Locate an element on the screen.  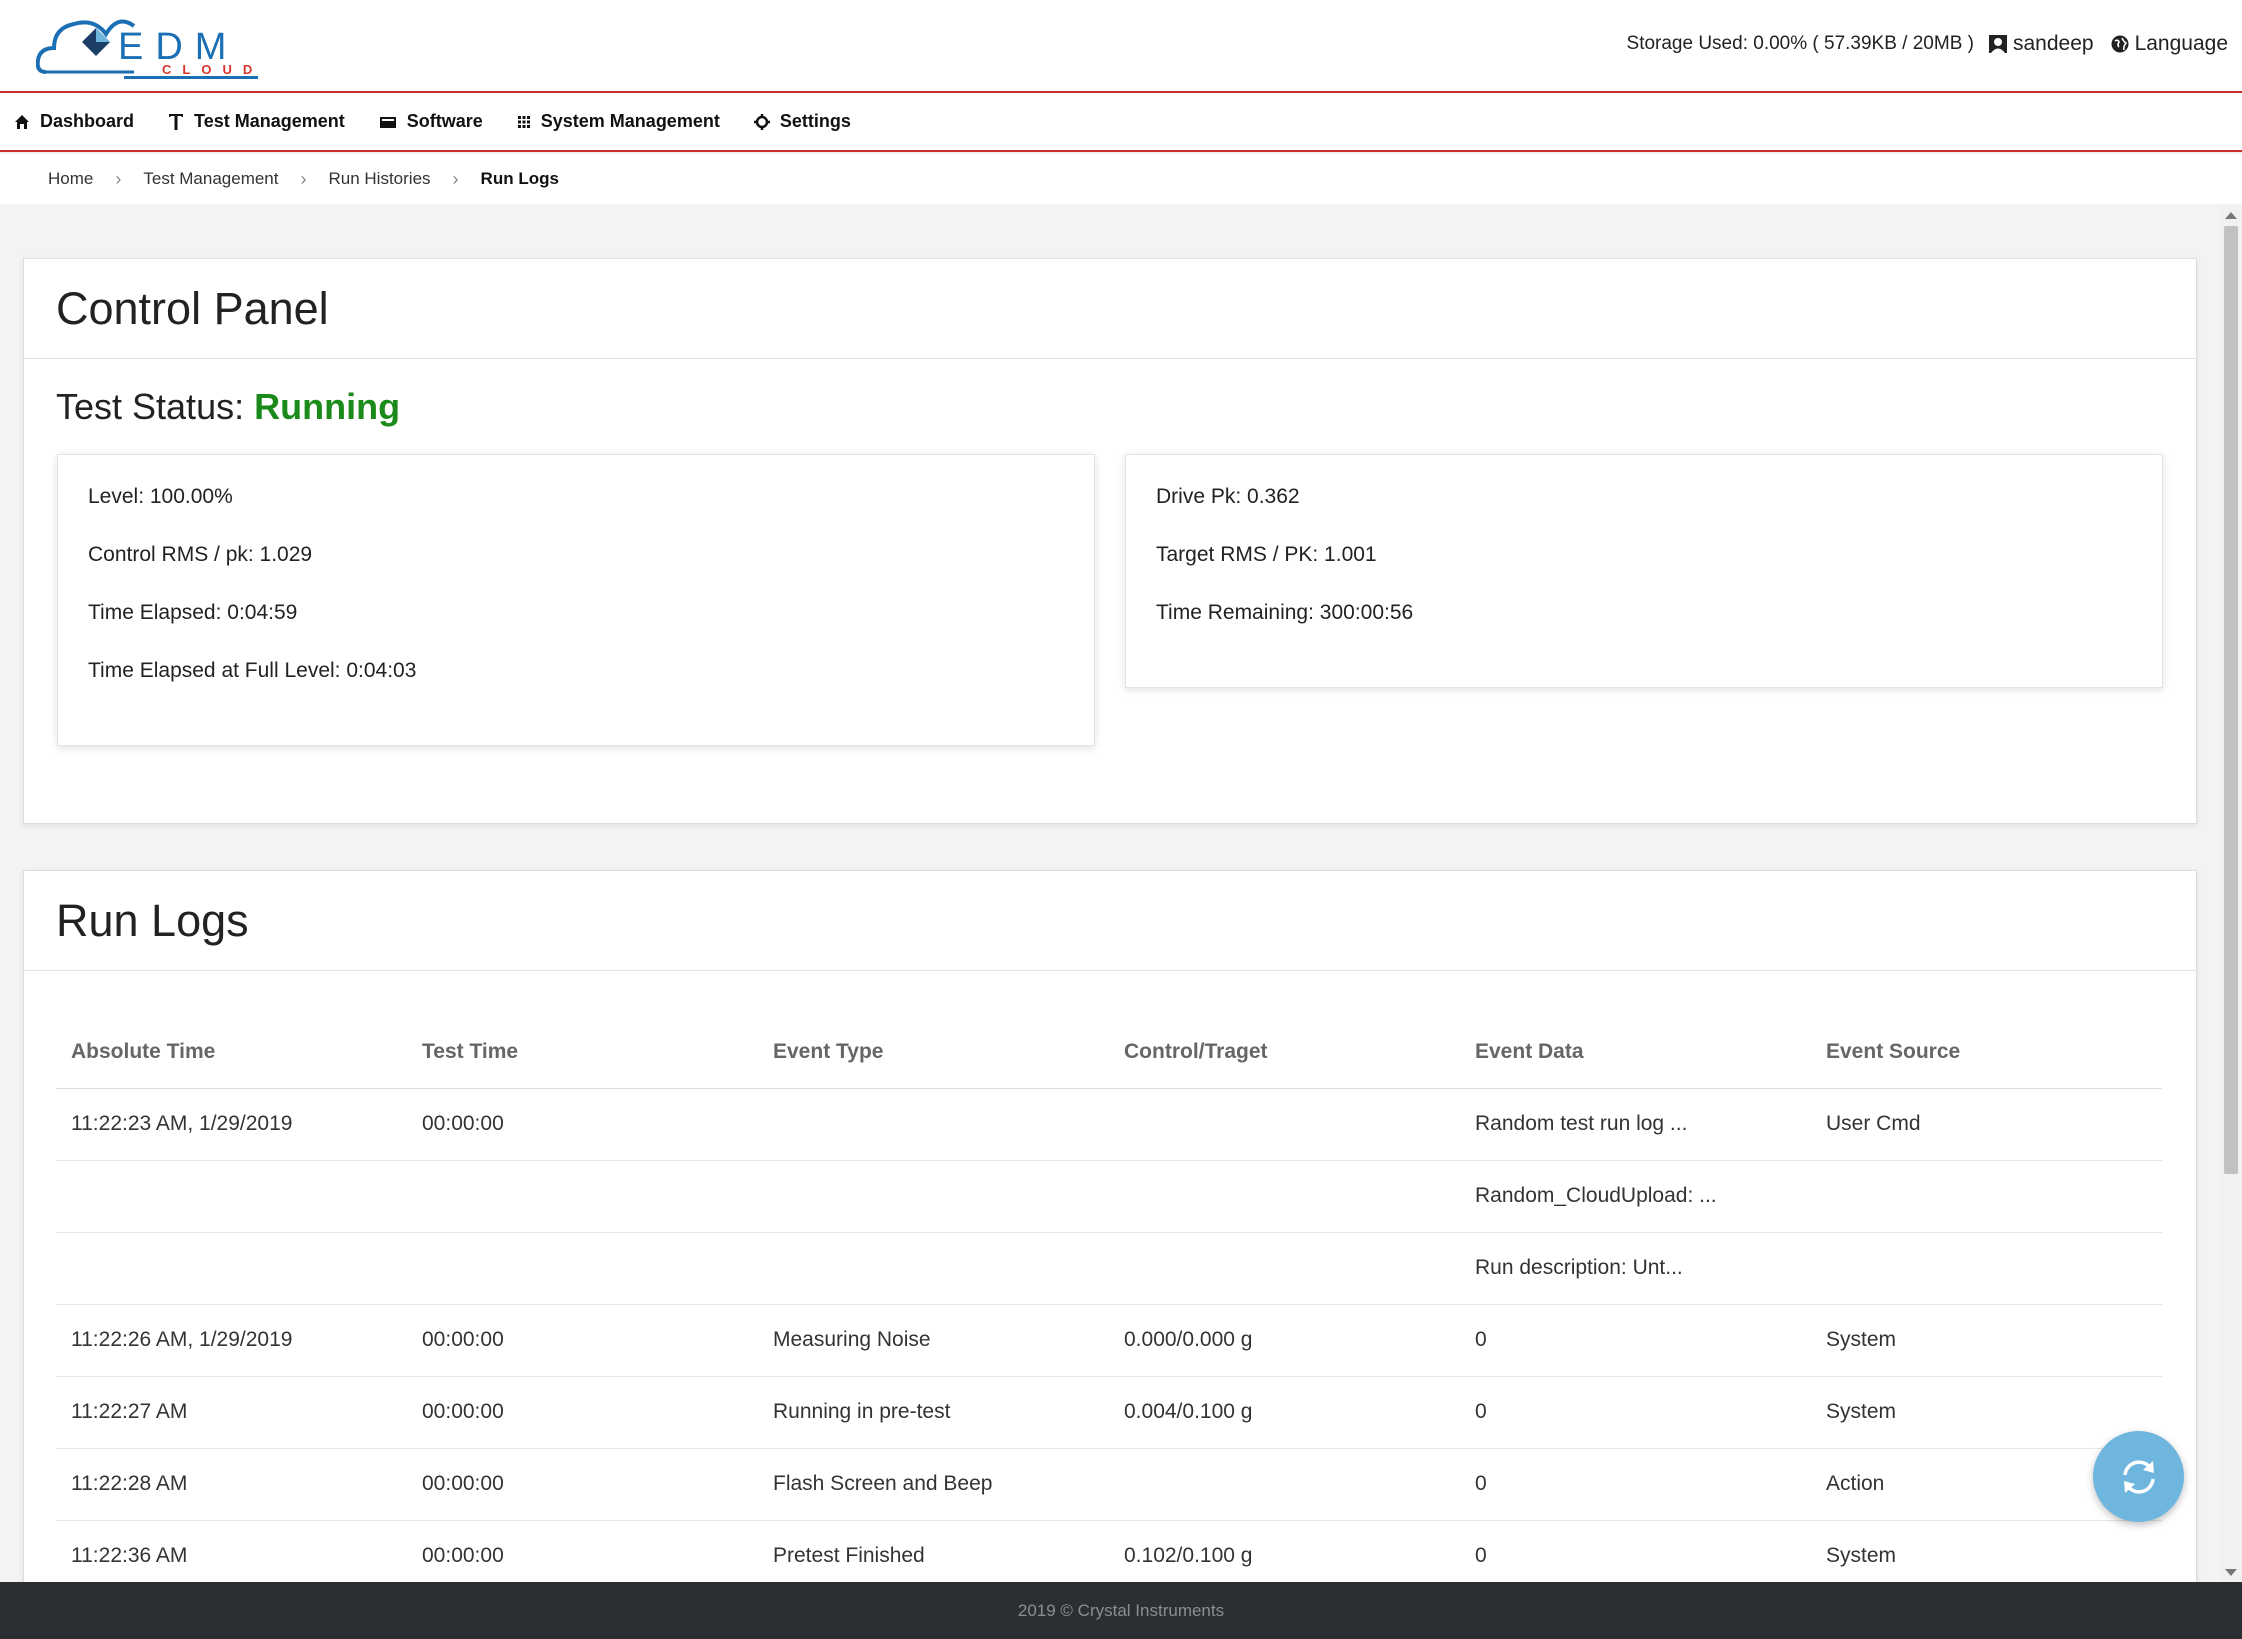
time-remaining-value: Time Remaining: 300:00:56 is located at coordinates (1285, 612).